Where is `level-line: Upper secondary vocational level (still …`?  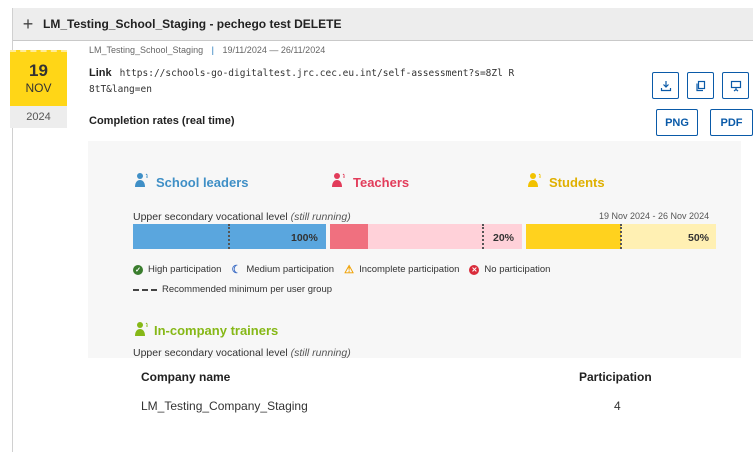
level-line: Upper secondary vocational level (still … is located at coordinates (242, 217).